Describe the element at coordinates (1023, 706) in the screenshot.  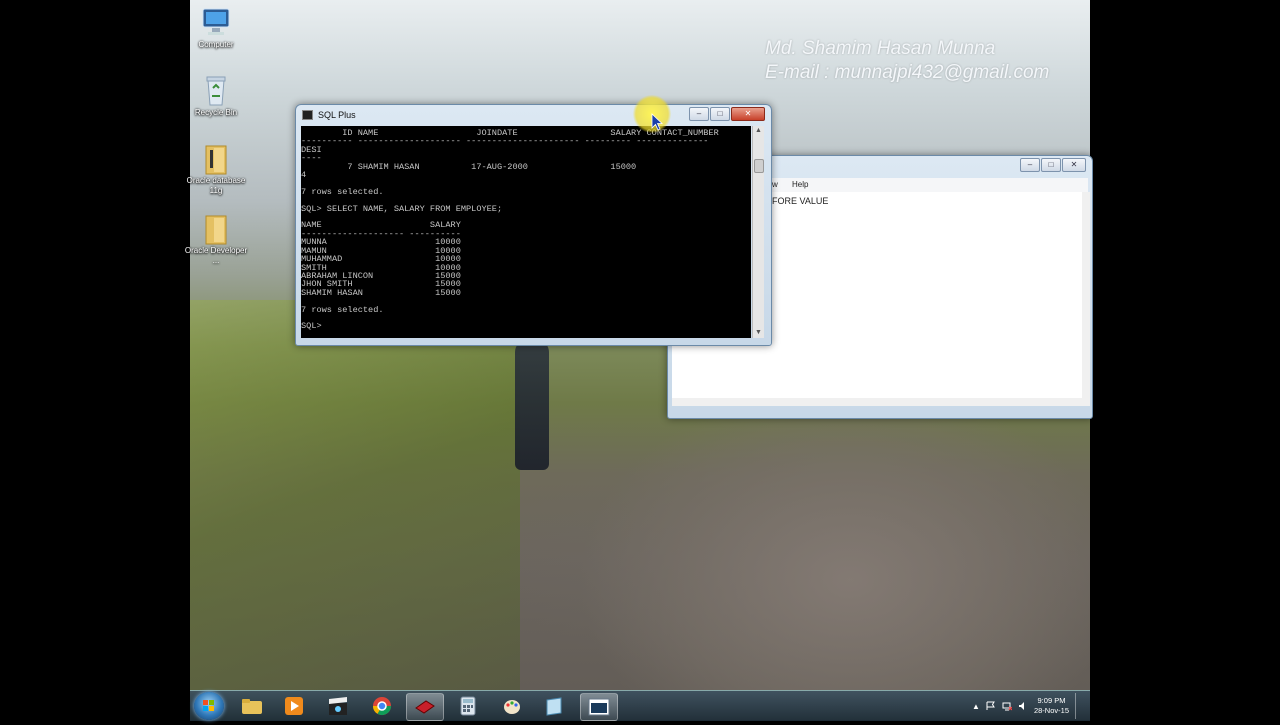
I see `volume-icon` at that location.